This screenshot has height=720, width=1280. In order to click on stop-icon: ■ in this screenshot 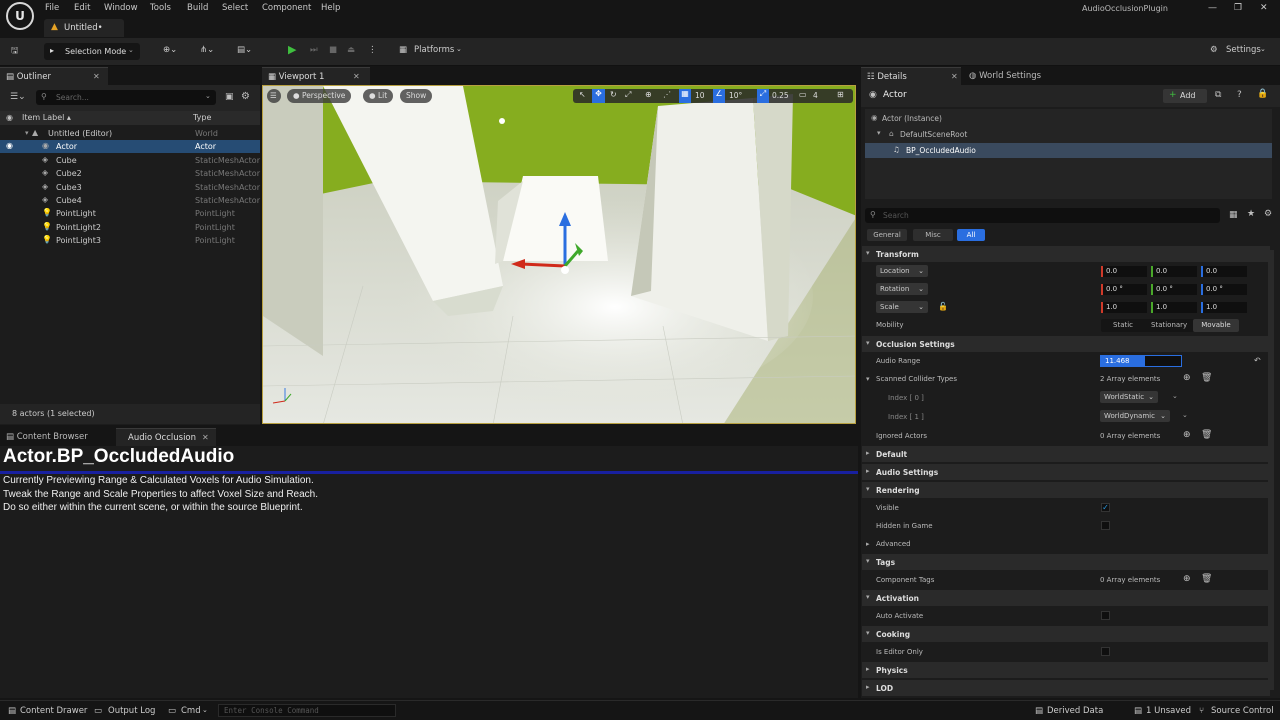, I will do `click(333, 50)`.